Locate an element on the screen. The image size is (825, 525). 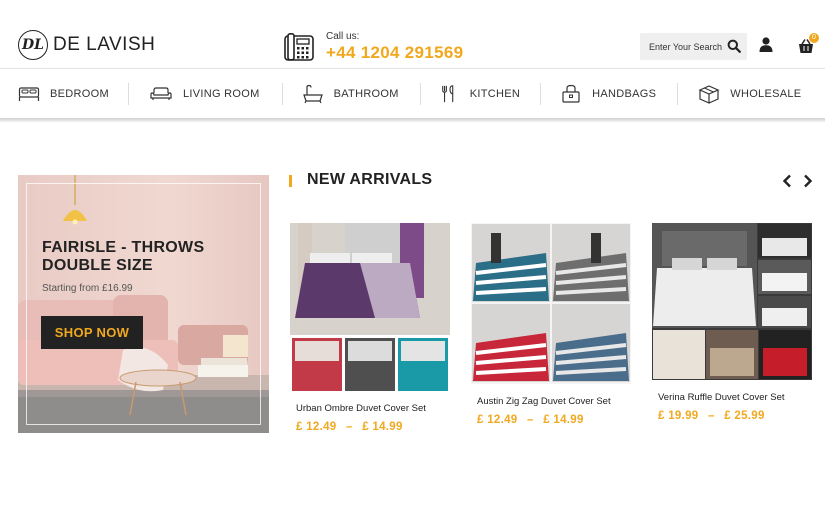
site-logo: DL DE LAVISH is located at coordinates (86, 45).